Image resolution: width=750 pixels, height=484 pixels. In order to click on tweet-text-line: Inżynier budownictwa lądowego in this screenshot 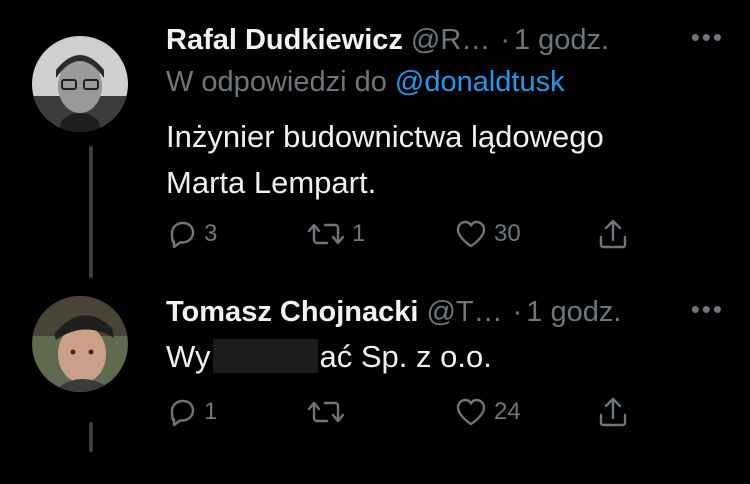, I will do `click(385, 136)`.